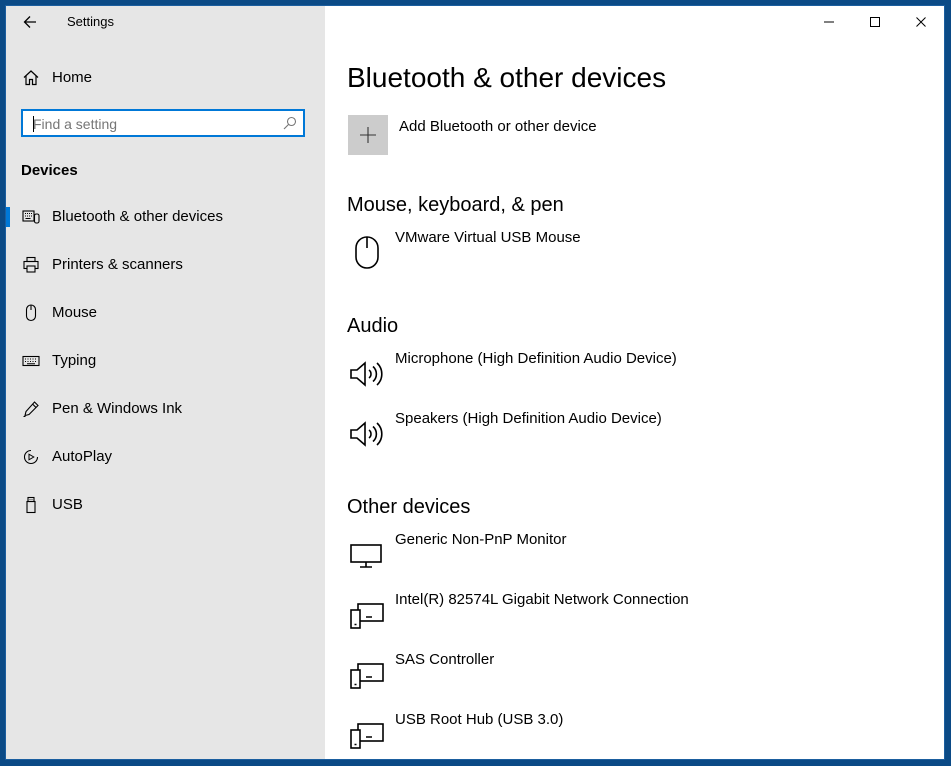 The width and height of the screenshot is (951, 766). Describe the element at coordinates (507, 77) in the screenshot. I see `page-title: Bluetooth & other devices` at that location.